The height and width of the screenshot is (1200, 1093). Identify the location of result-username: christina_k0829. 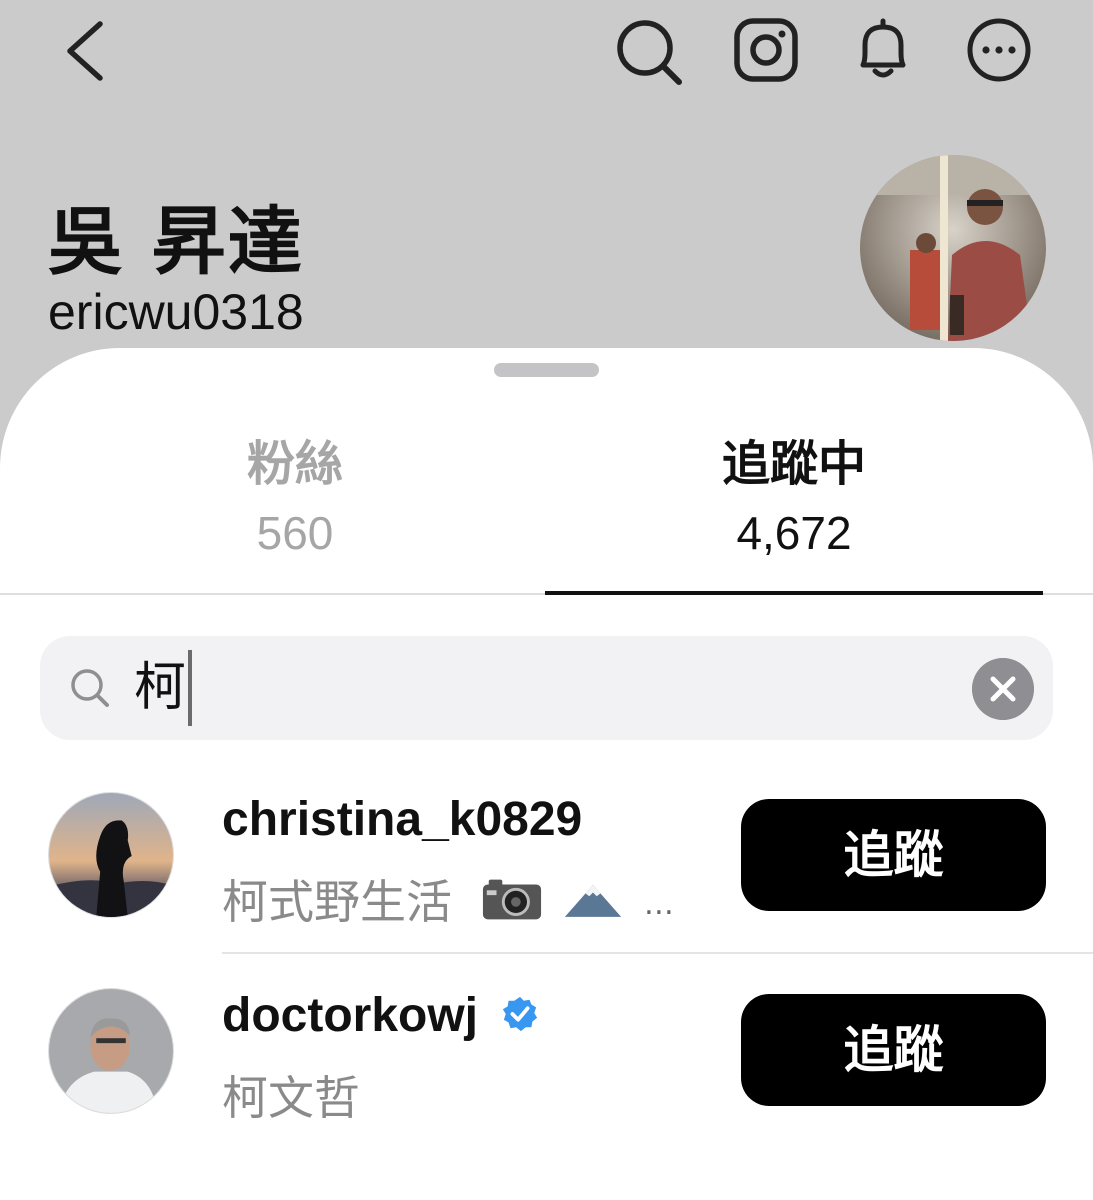
(402, 819).